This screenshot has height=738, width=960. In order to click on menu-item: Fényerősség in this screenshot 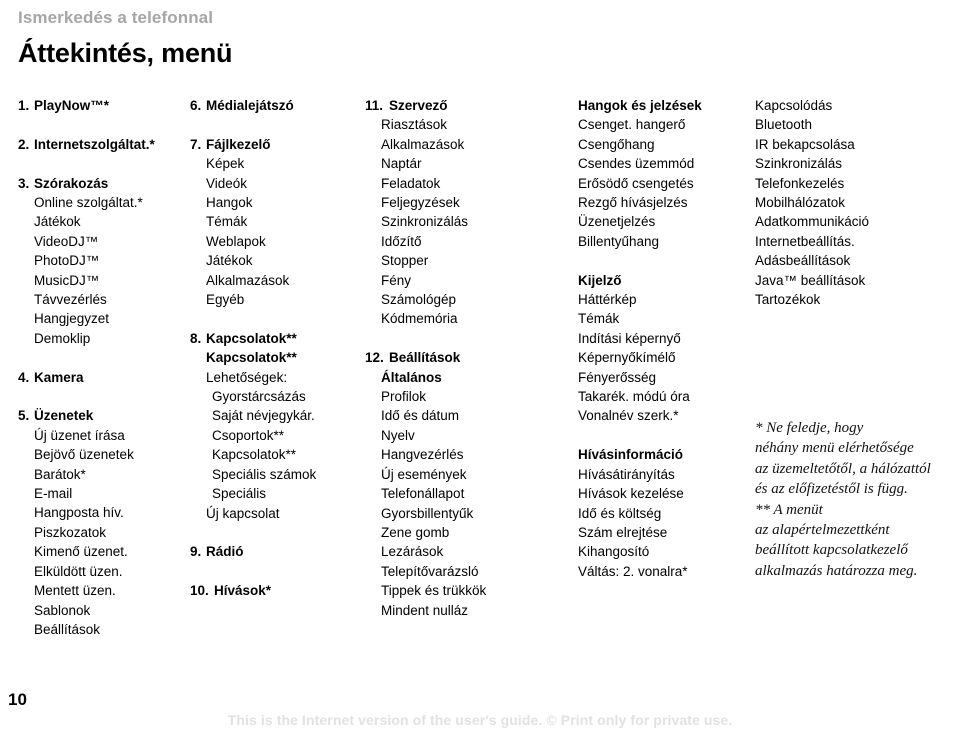, I will do `click(667, 377)`.